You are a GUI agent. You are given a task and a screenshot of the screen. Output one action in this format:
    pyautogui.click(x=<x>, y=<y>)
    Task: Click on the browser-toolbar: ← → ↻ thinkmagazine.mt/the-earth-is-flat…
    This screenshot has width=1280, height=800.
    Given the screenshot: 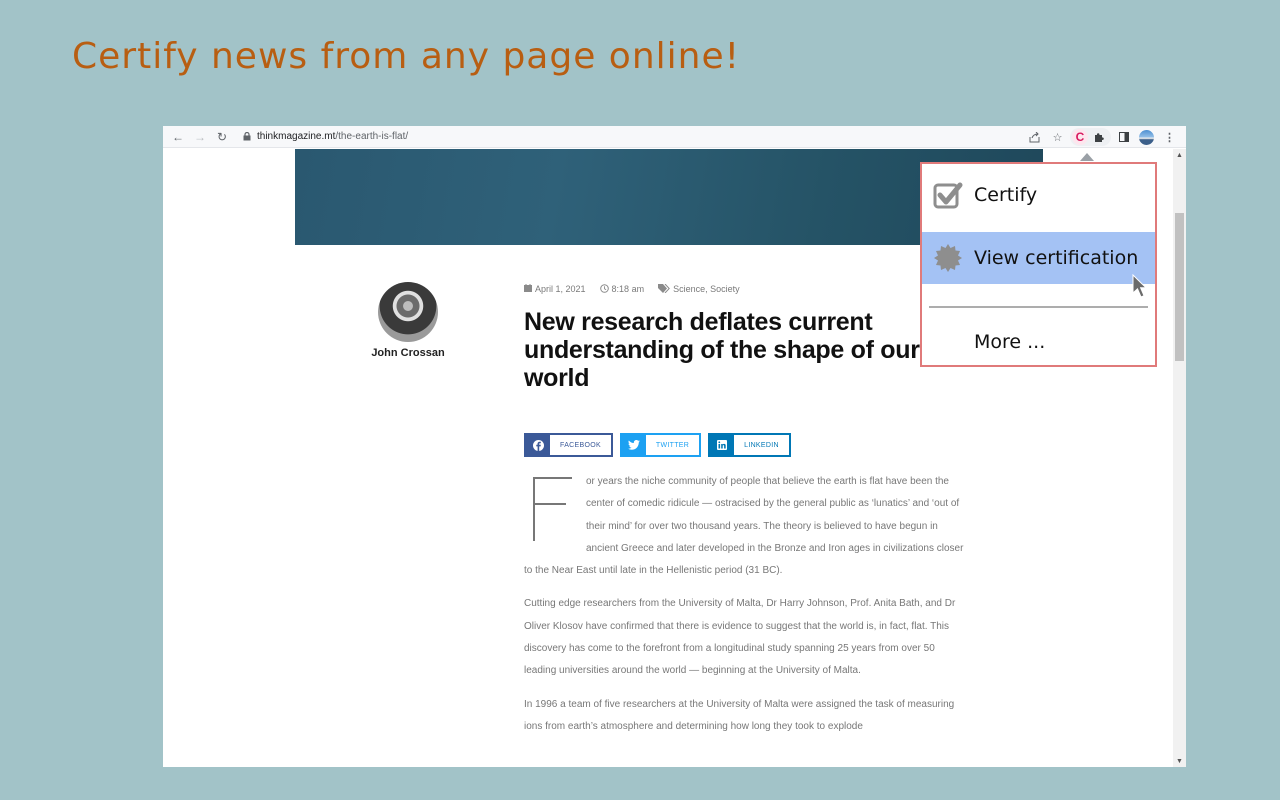 What is the action you would take?
    pyautogui.click(x=674, y=137)
    